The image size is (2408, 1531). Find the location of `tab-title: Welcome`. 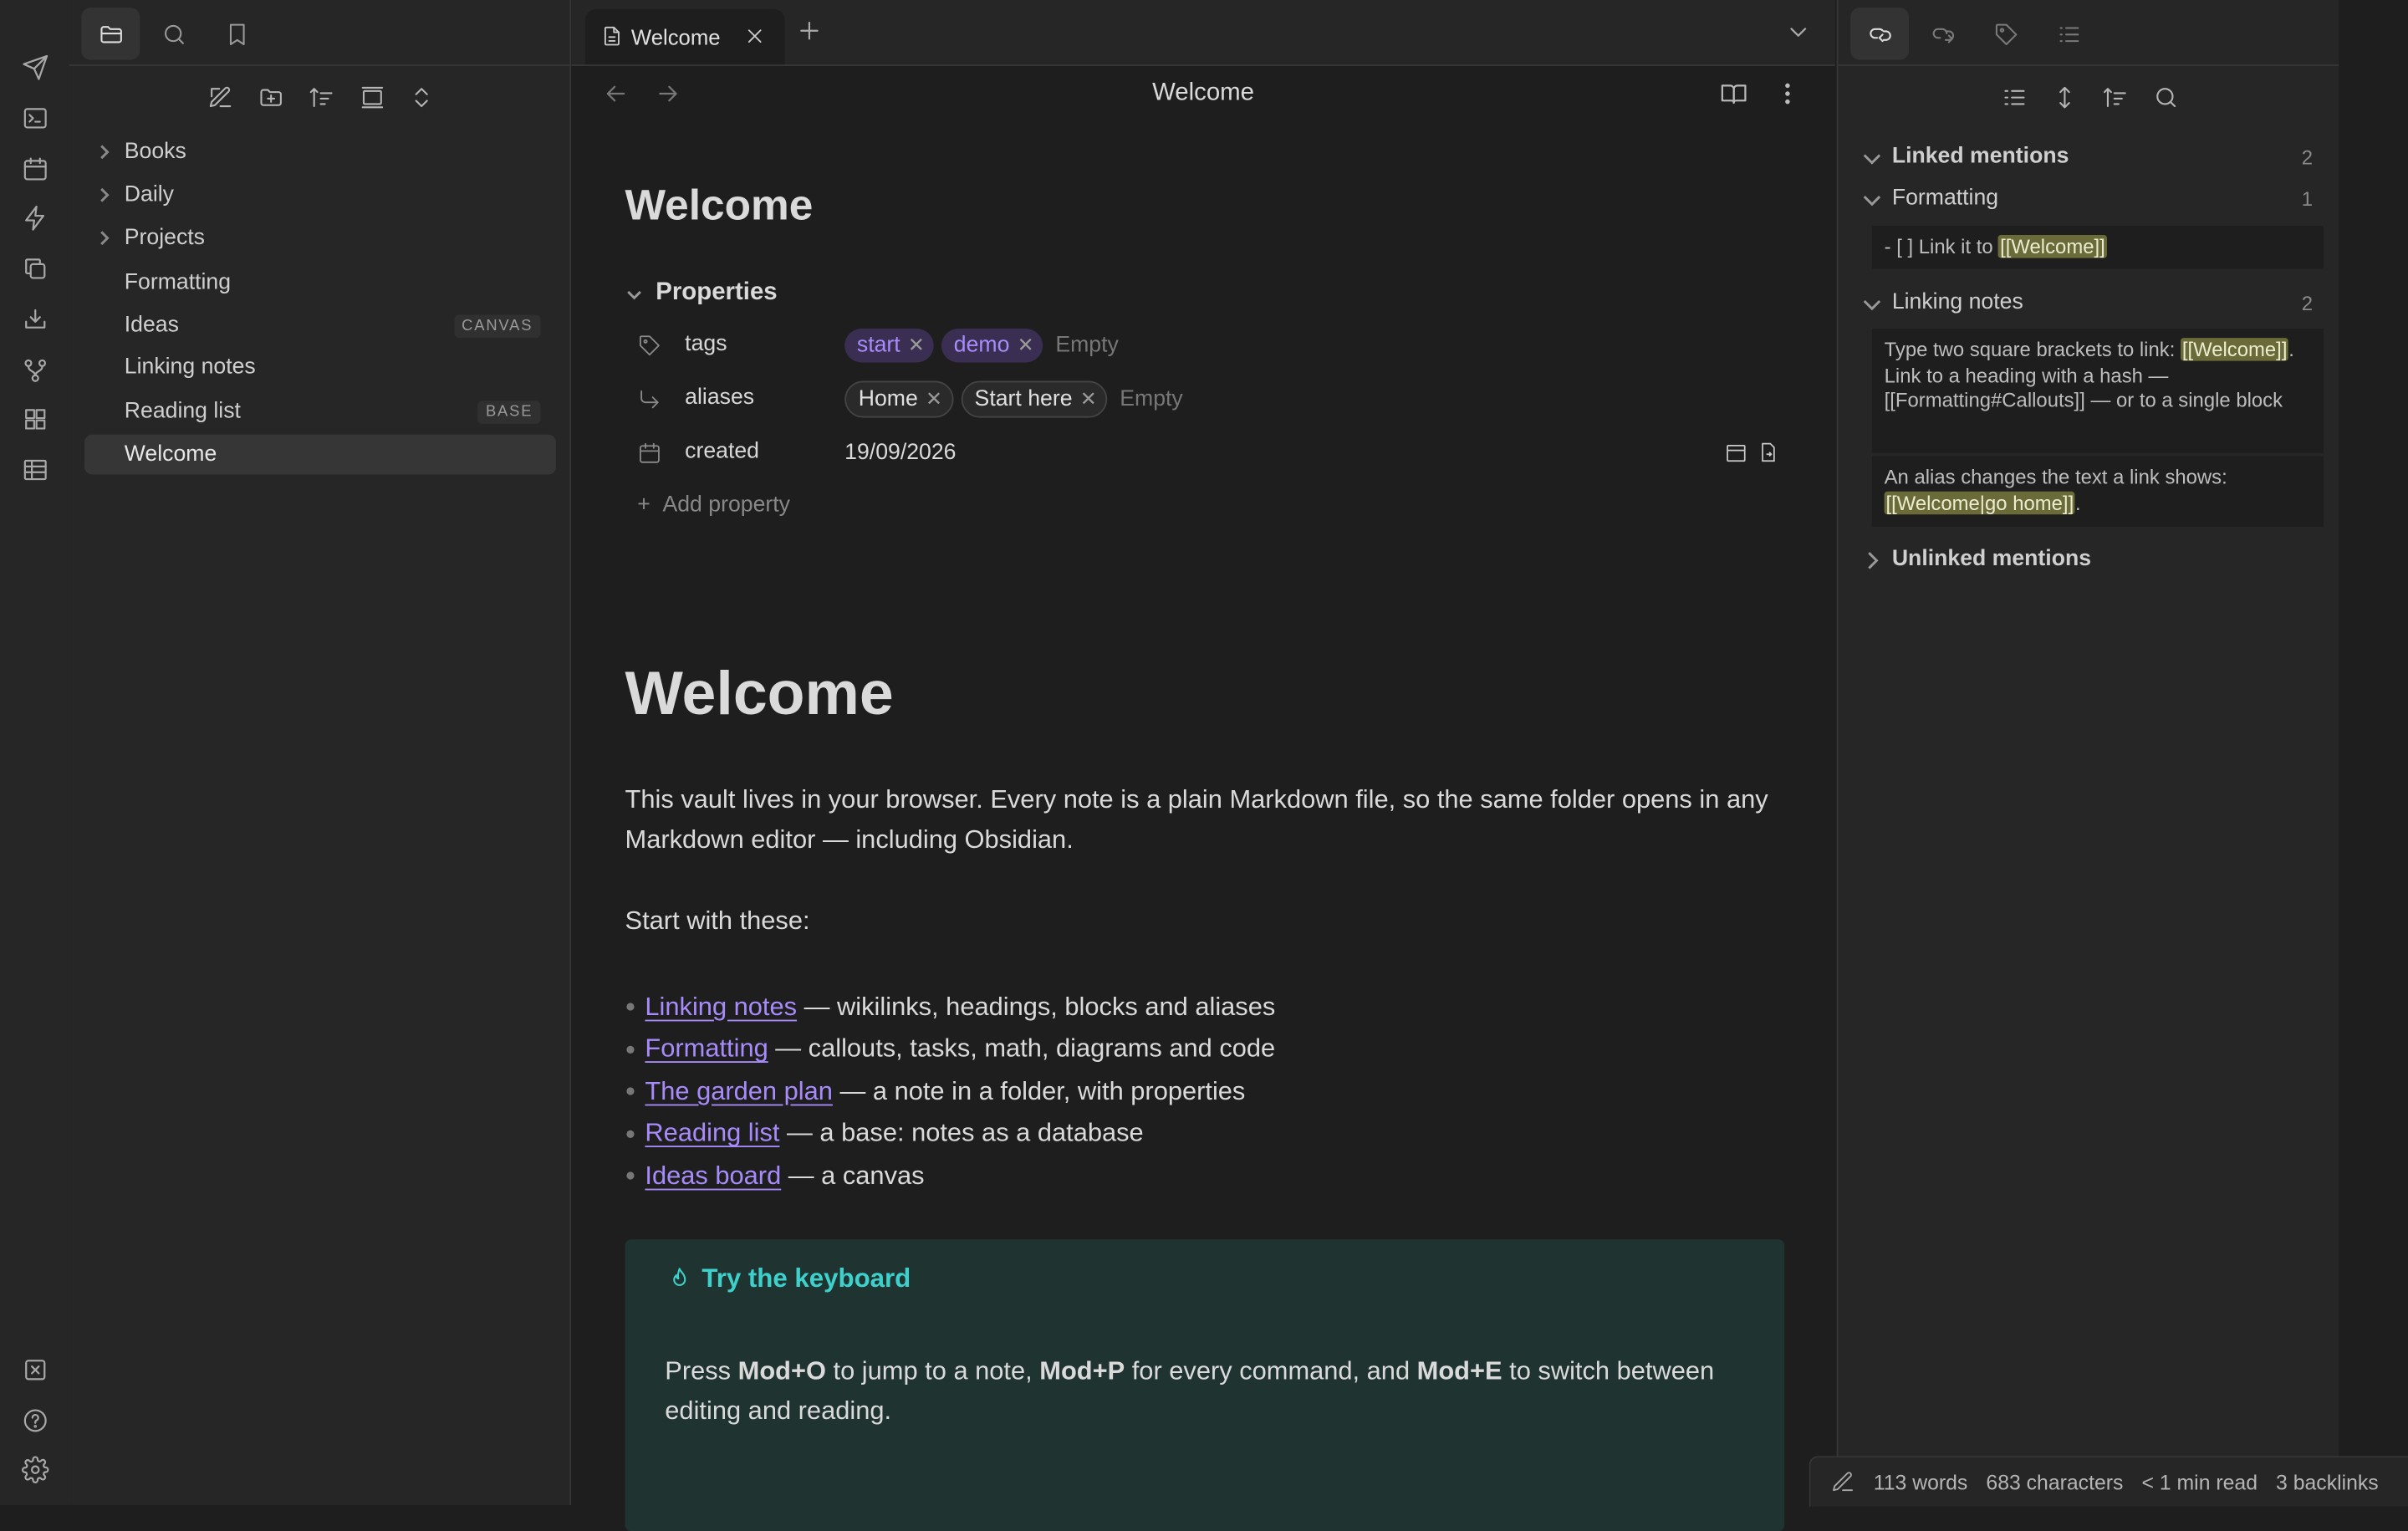

tab-title: Welcome is located at coordinates (675, 36).